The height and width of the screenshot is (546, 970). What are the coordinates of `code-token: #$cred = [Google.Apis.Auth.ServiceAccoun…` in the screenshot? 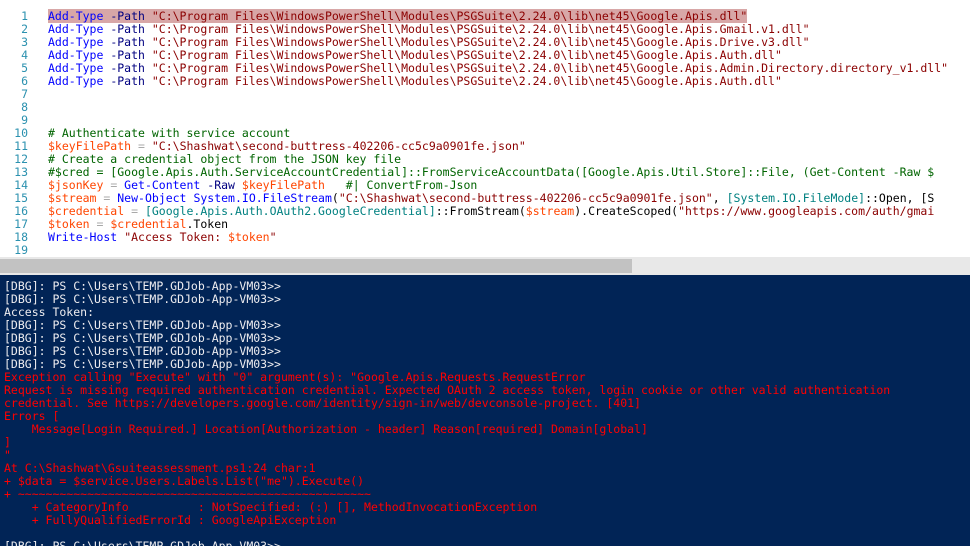 It's located at (491, 172).